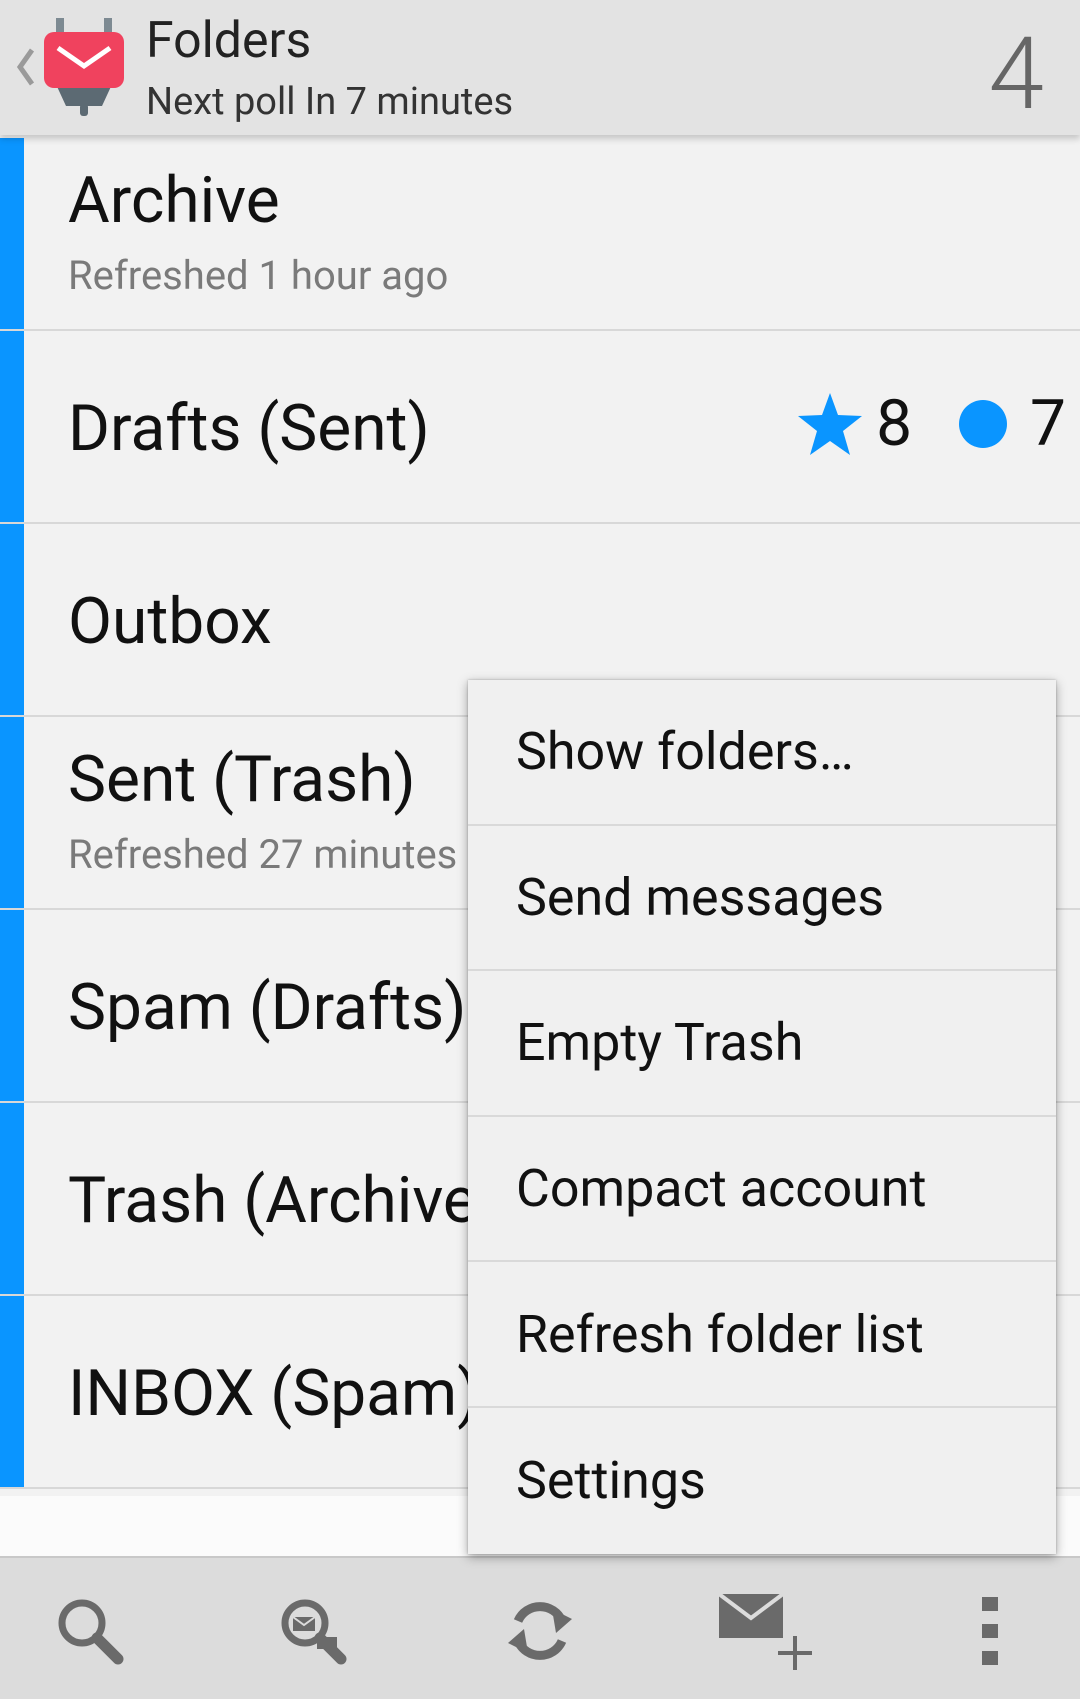 This screenshot has width=1080, height=1699. What do you see at coordinates (258, 275) in the screenshot?
I see `folder-status: Refreshed 1 hour ago` at bounding box center [258, 275].